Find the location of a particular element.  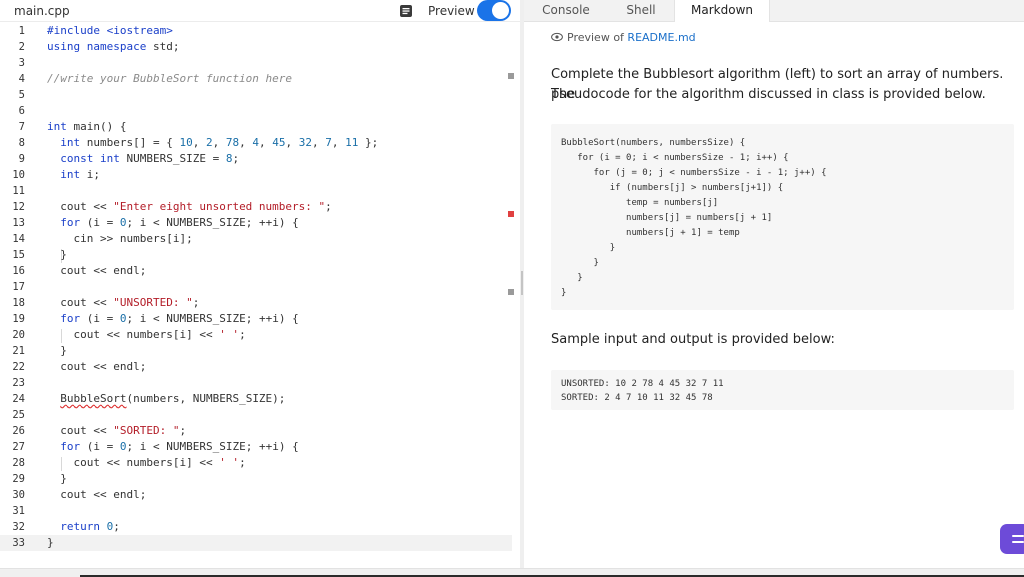

code-line: 14 cin >> numbers[i]; is located at coordinates (256, 239).